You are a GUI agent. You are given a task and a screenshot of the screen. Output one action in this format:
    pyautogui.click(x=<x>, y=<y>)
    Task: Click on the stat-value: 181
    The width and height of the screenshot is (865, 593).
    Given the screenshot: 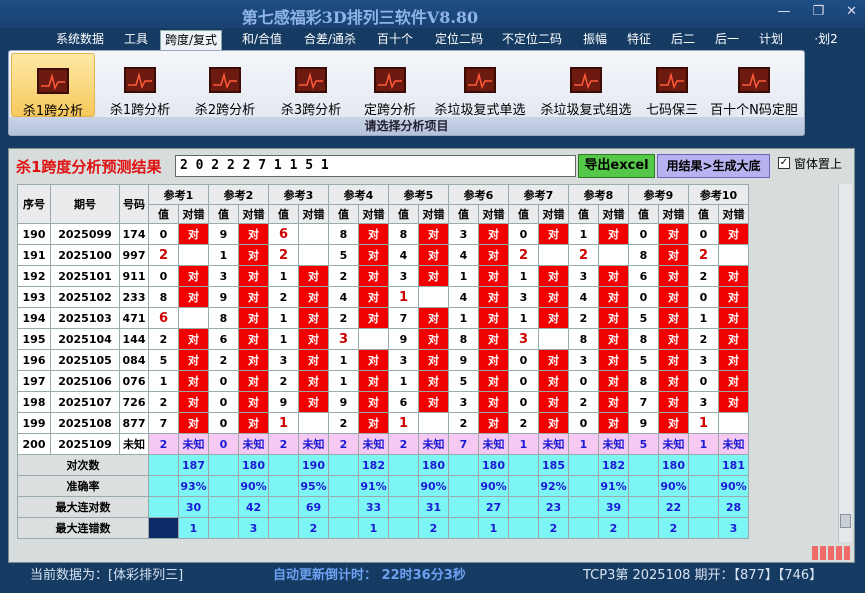 What is the action you would take?
    pyautogui.click(x=733, y=465)
    